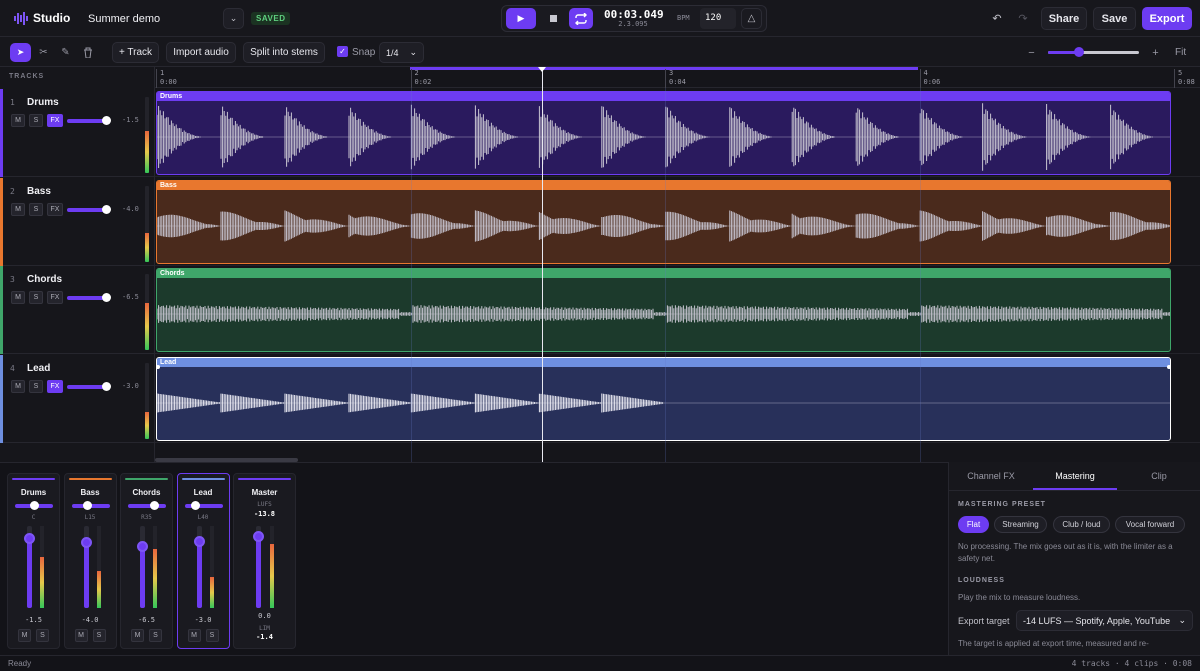  I want to click on clip-trim-handle-left, so click(158, 366).